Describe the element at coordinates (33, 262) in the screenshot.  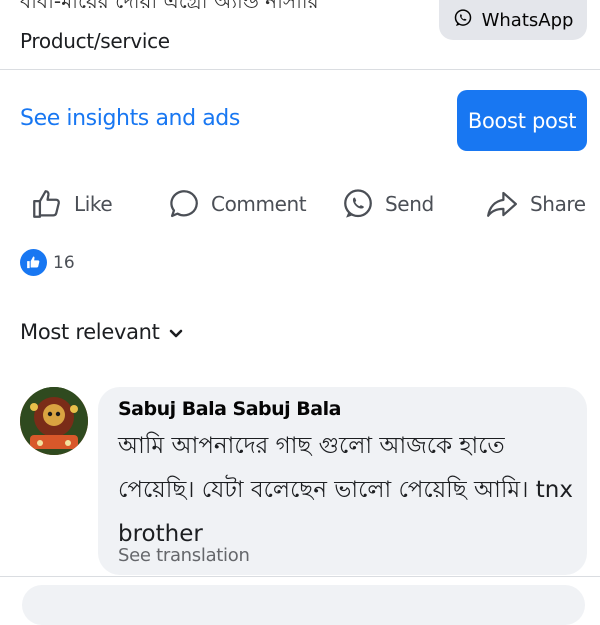
I see `like-reaction-icon` at that location.